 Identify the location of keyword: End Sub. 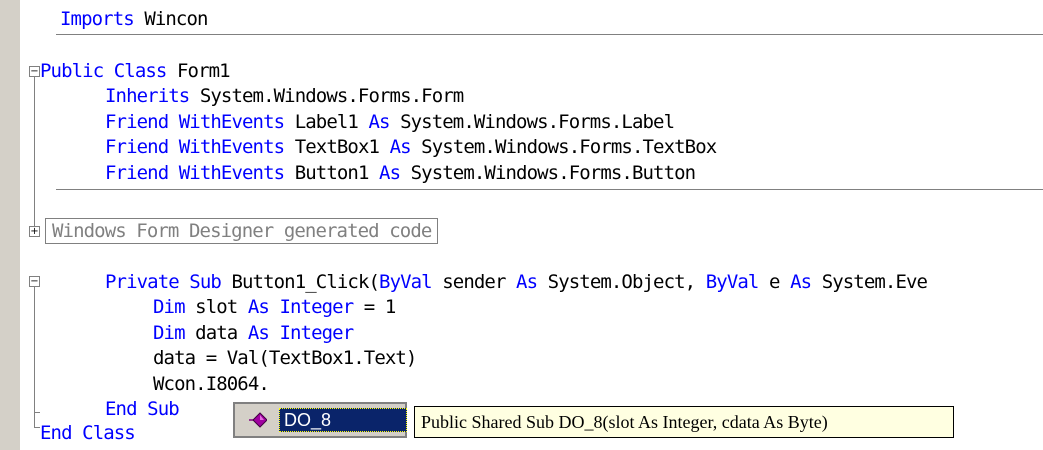
(142, 409).